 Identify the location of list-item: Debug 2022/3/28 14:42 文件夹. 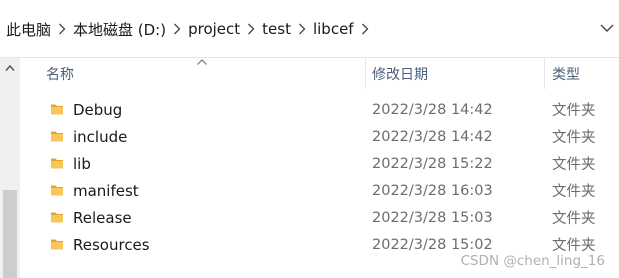
(319, 109).